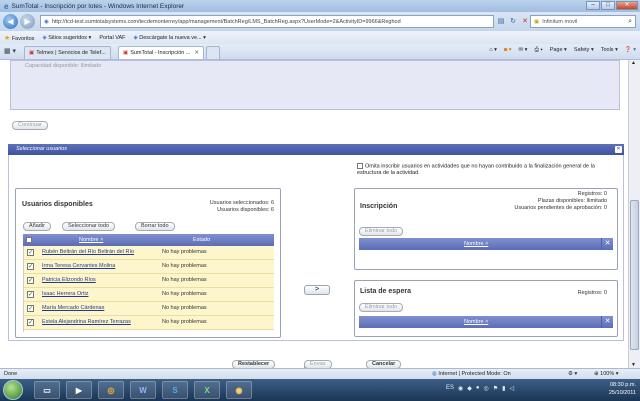  Describe the element at coordinates (161, 52) in the screenshot. I see `tab-sumtotal: ▣ SumTotal - Inscripción ... ✕` at that location.